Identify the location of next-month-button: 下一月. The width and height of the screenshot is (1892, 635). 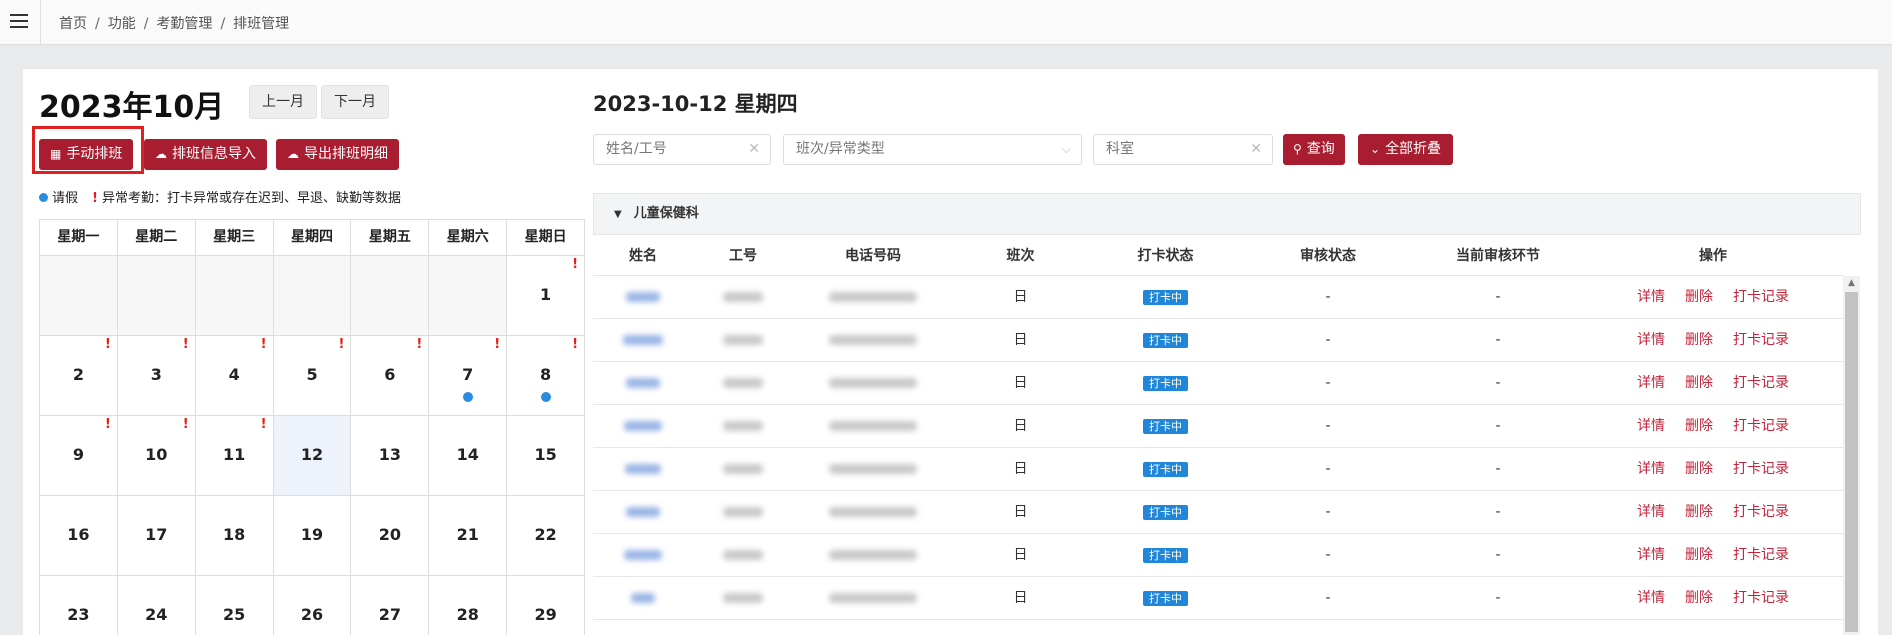
(355, 102).